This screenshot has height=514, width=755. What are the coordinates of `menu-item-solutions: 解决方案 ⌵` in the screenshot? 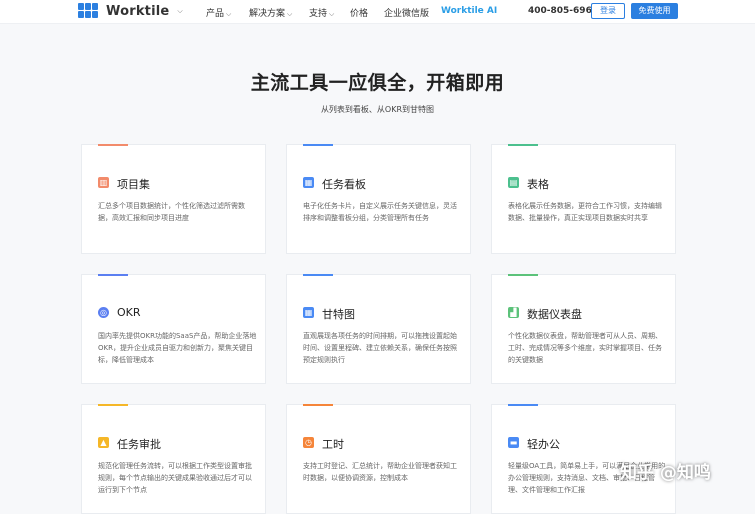 It's located at (270, 12).